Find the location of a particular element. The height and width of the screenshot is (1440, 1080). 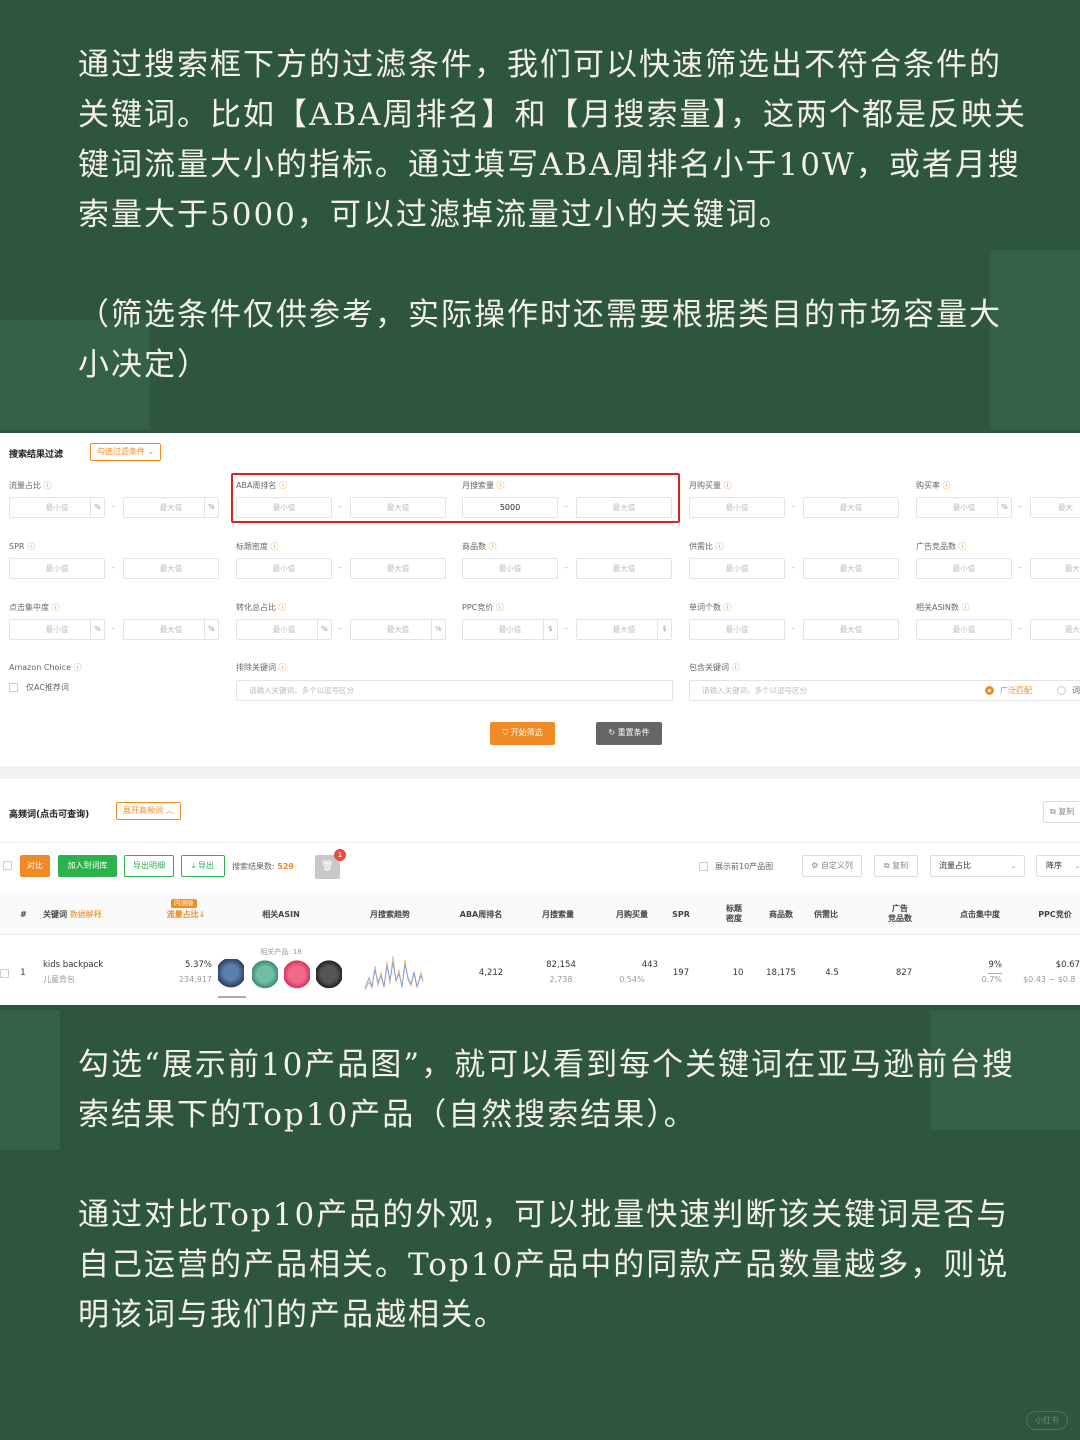

product-count-max-input: 最大值 is located at coordinates (624, 568).